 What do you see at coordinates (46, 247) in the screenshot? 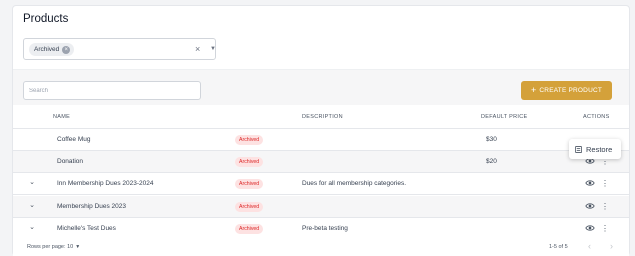
I see `rows-per-page-label: Rows per page:` at bounding box center [46, 247].